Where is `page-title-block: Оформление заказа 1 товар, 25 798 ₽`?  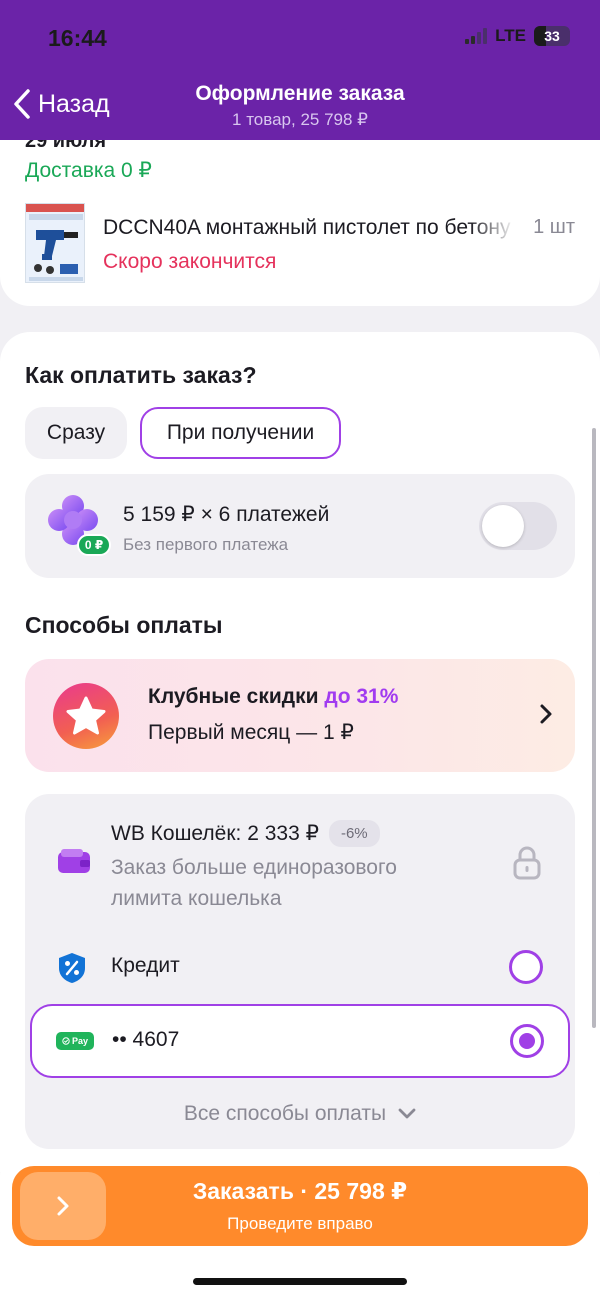
page-title-block: Оформление заказа 1 товар, 25 798 ₽ is located at coordinates (300, 106).